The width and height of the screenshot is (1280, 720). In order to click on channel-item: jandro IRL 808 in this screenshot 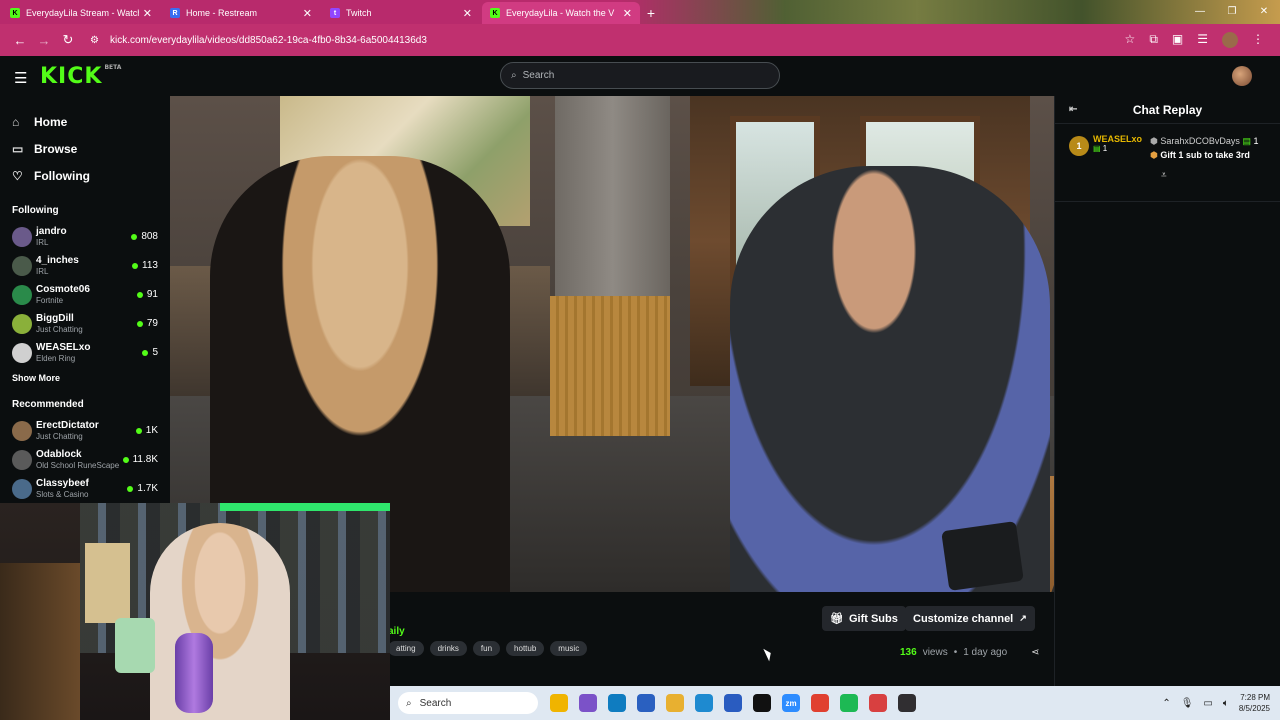, I will do `click(85, 236)`.